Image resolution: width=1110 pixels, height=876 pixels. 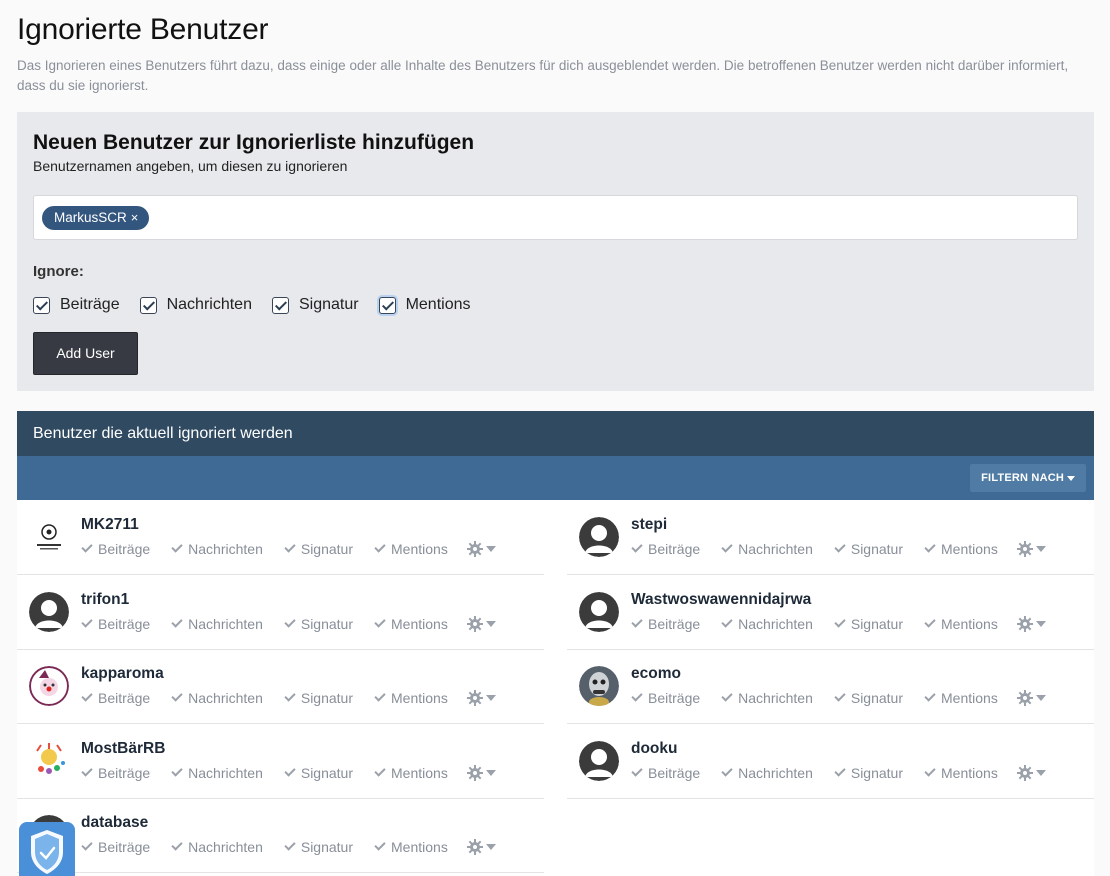 I want to click on username-link: MostBärRB, so click(x=123, y=749).